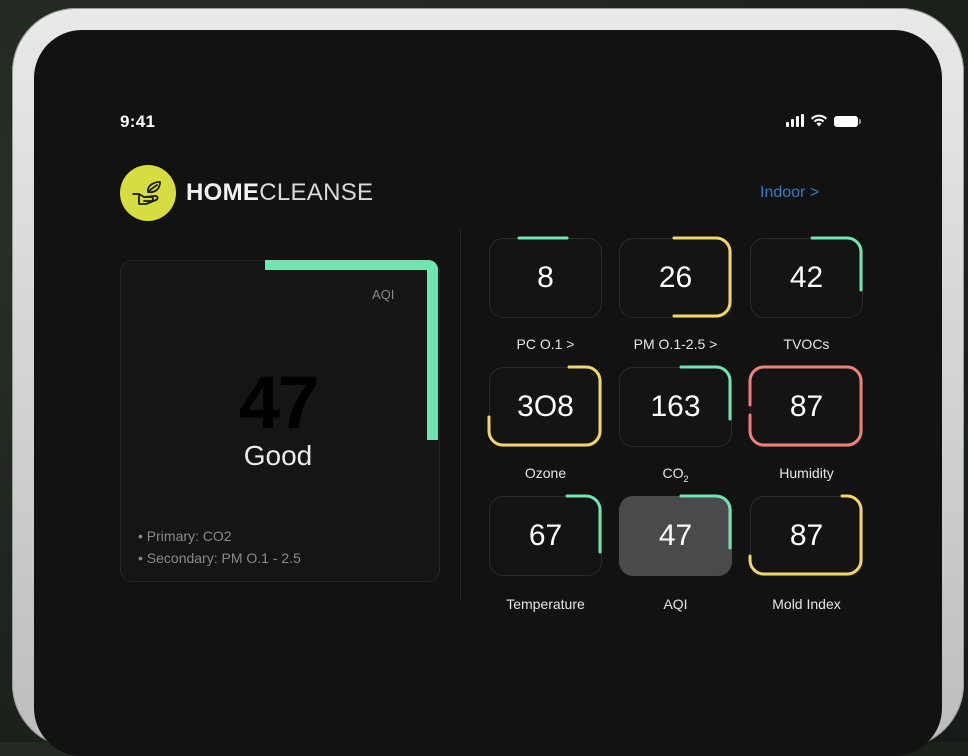 The width and height of the screenshot is (968, 756). I want to click on location-indoor-link: Indoor >, so click(789, 193).